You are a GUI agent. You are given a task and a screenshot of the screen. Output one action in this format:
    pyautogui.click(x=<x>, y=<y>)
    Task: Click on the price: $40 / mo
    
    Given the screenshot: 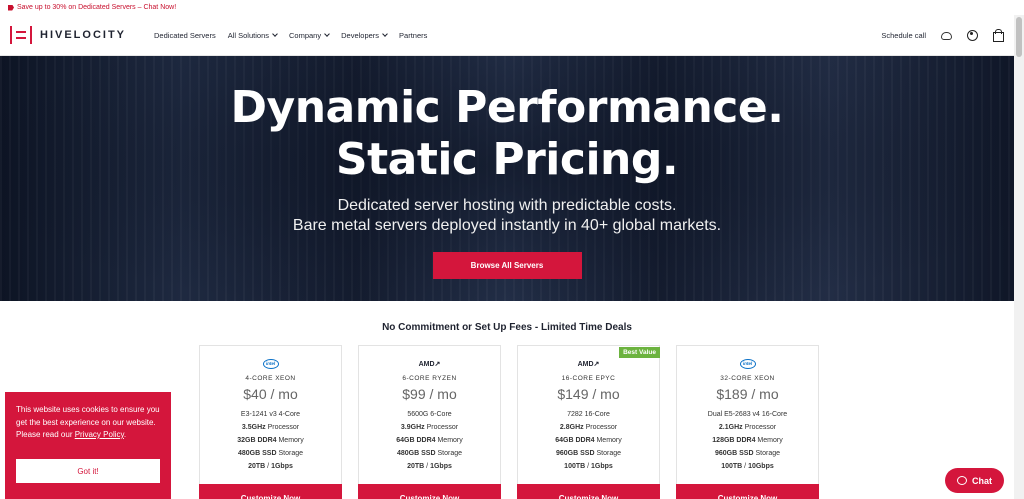 What is the action you would take?
    pyautogui.click(x=270, y=394)
    